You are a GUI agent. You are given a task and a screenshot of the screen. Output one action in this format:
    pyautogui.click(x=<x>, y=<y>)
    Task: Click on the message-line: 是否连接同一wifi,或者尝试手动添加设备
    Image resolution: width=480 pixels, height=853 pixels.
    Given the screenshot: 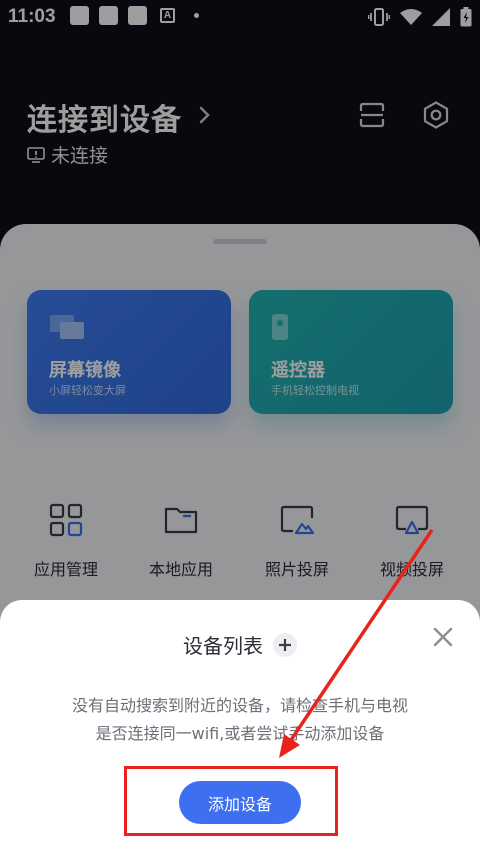 What is the action you would take?
    pyautogui.click(x=240, y=733)
    